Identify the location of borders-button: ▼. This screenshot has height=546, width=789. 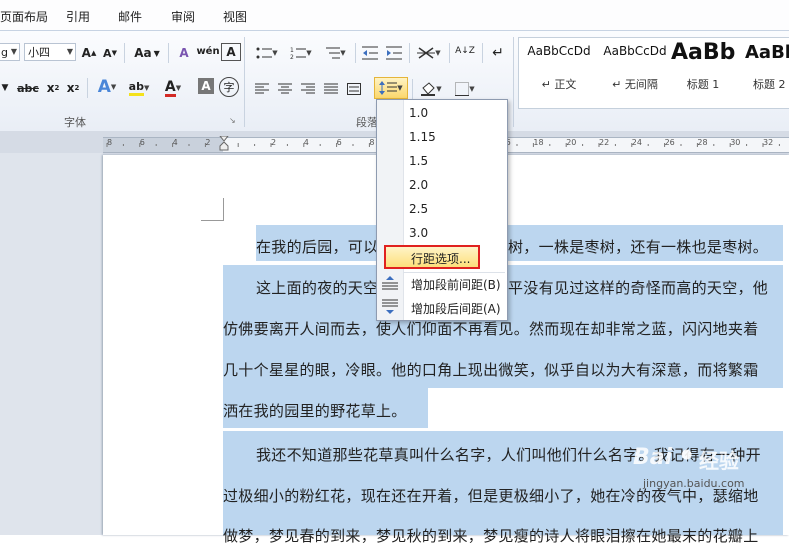
(465, 89).